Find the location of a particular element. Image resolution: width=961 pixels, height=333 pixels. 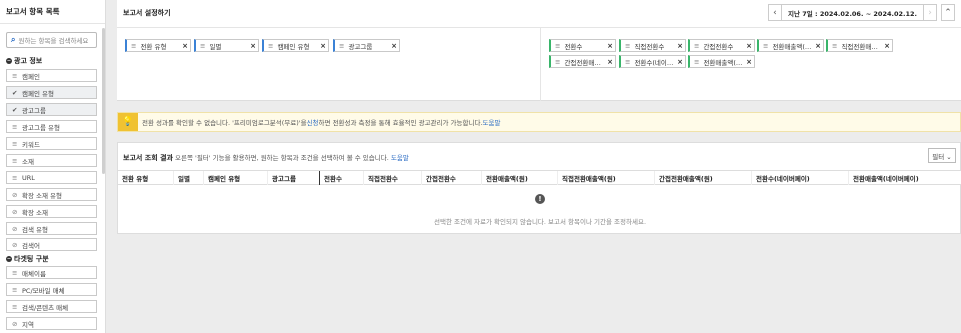

filter-dropdown: 필터 ⌄ is located at coordinates (942, 155).